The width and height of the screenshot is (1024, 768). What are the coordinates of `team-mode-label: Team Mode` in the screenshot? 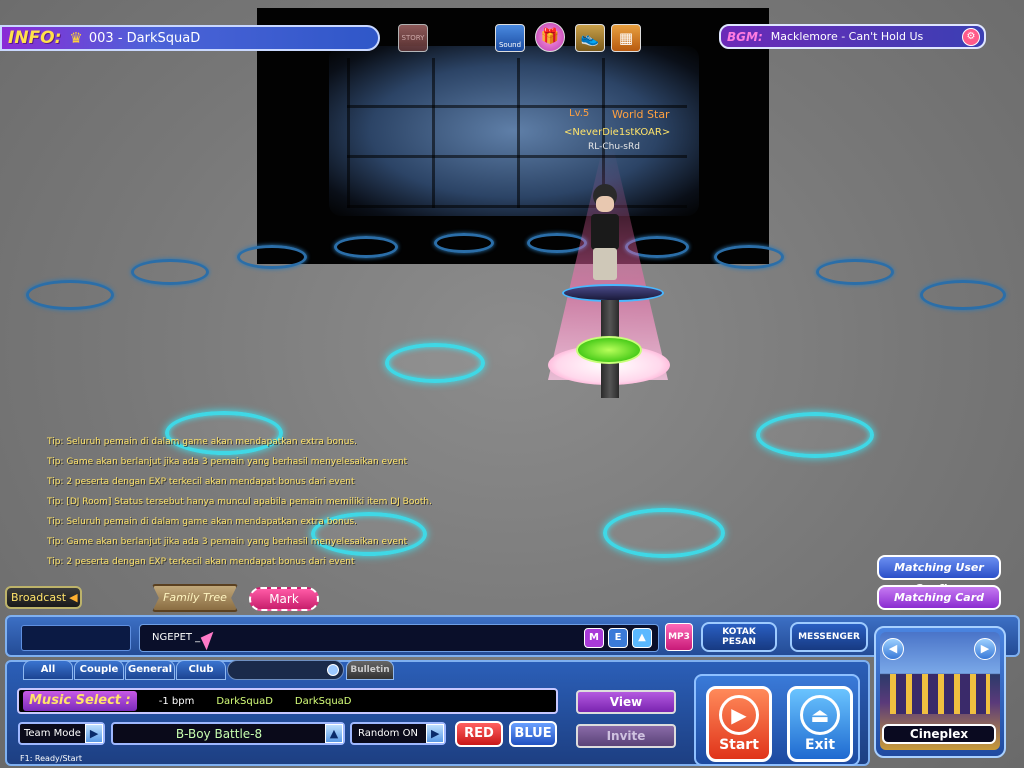 It's located at (52, 733).